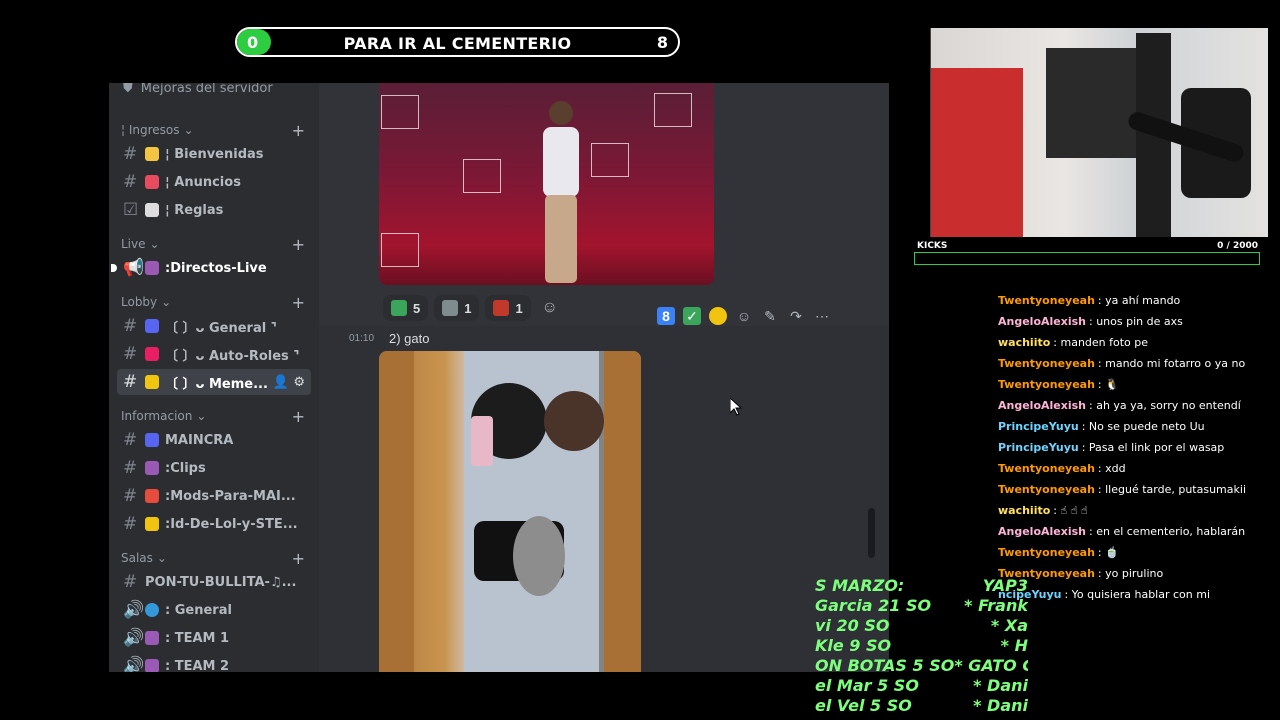 This screenshot has width=1280, height=720. What do you see at coordinates (198, 610) in the screenshot?
I see `channel-label: : General` at bounding box center [198, 610].